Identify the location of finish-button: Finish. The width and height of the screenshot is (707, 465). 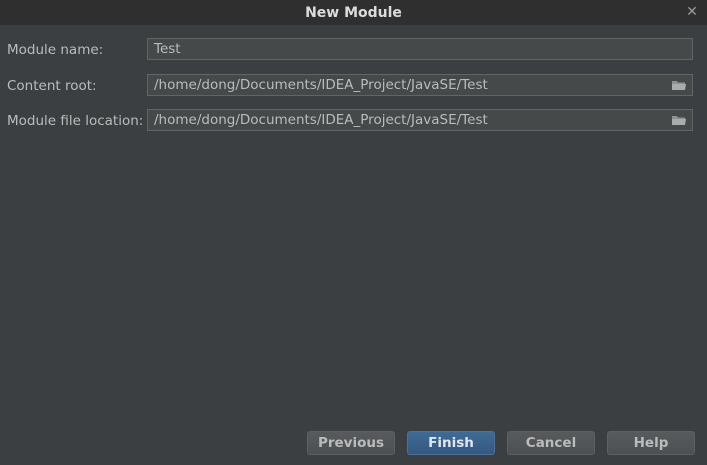
(451, 443).